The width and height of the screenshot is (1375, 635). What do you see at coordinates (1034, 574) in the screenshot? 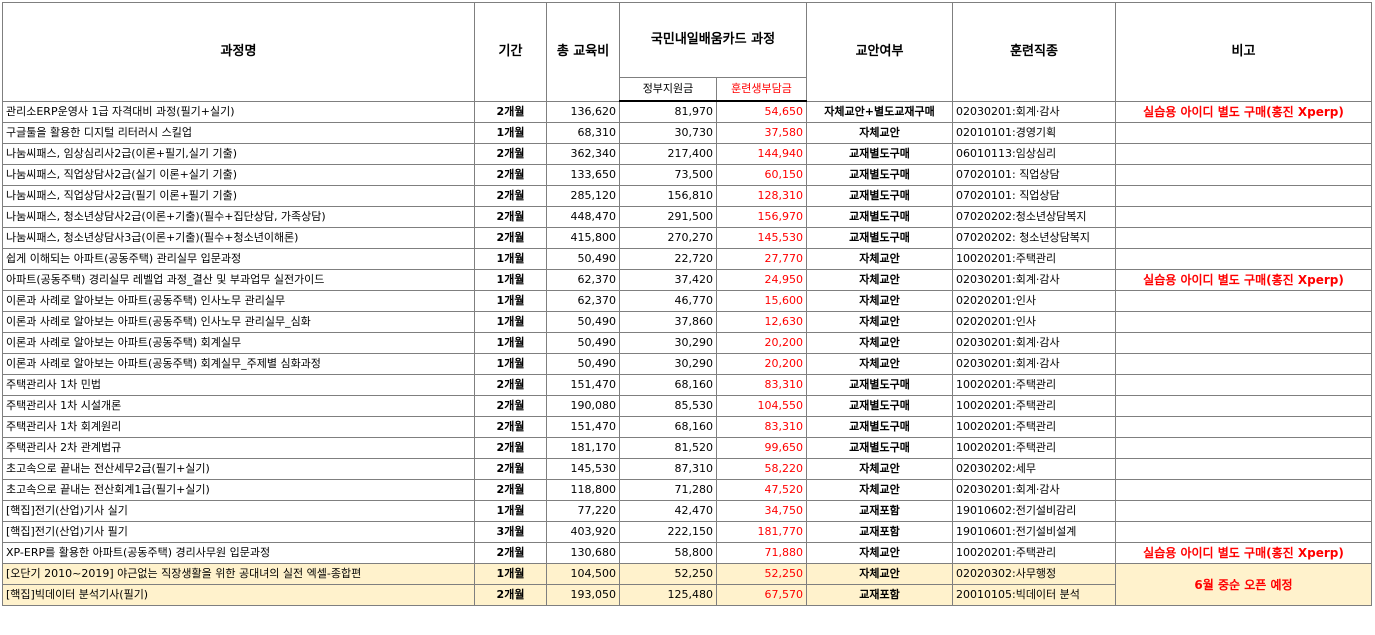
I see `job-type-cell: 02020302:사무행정` at bounding box center [1034, 574].